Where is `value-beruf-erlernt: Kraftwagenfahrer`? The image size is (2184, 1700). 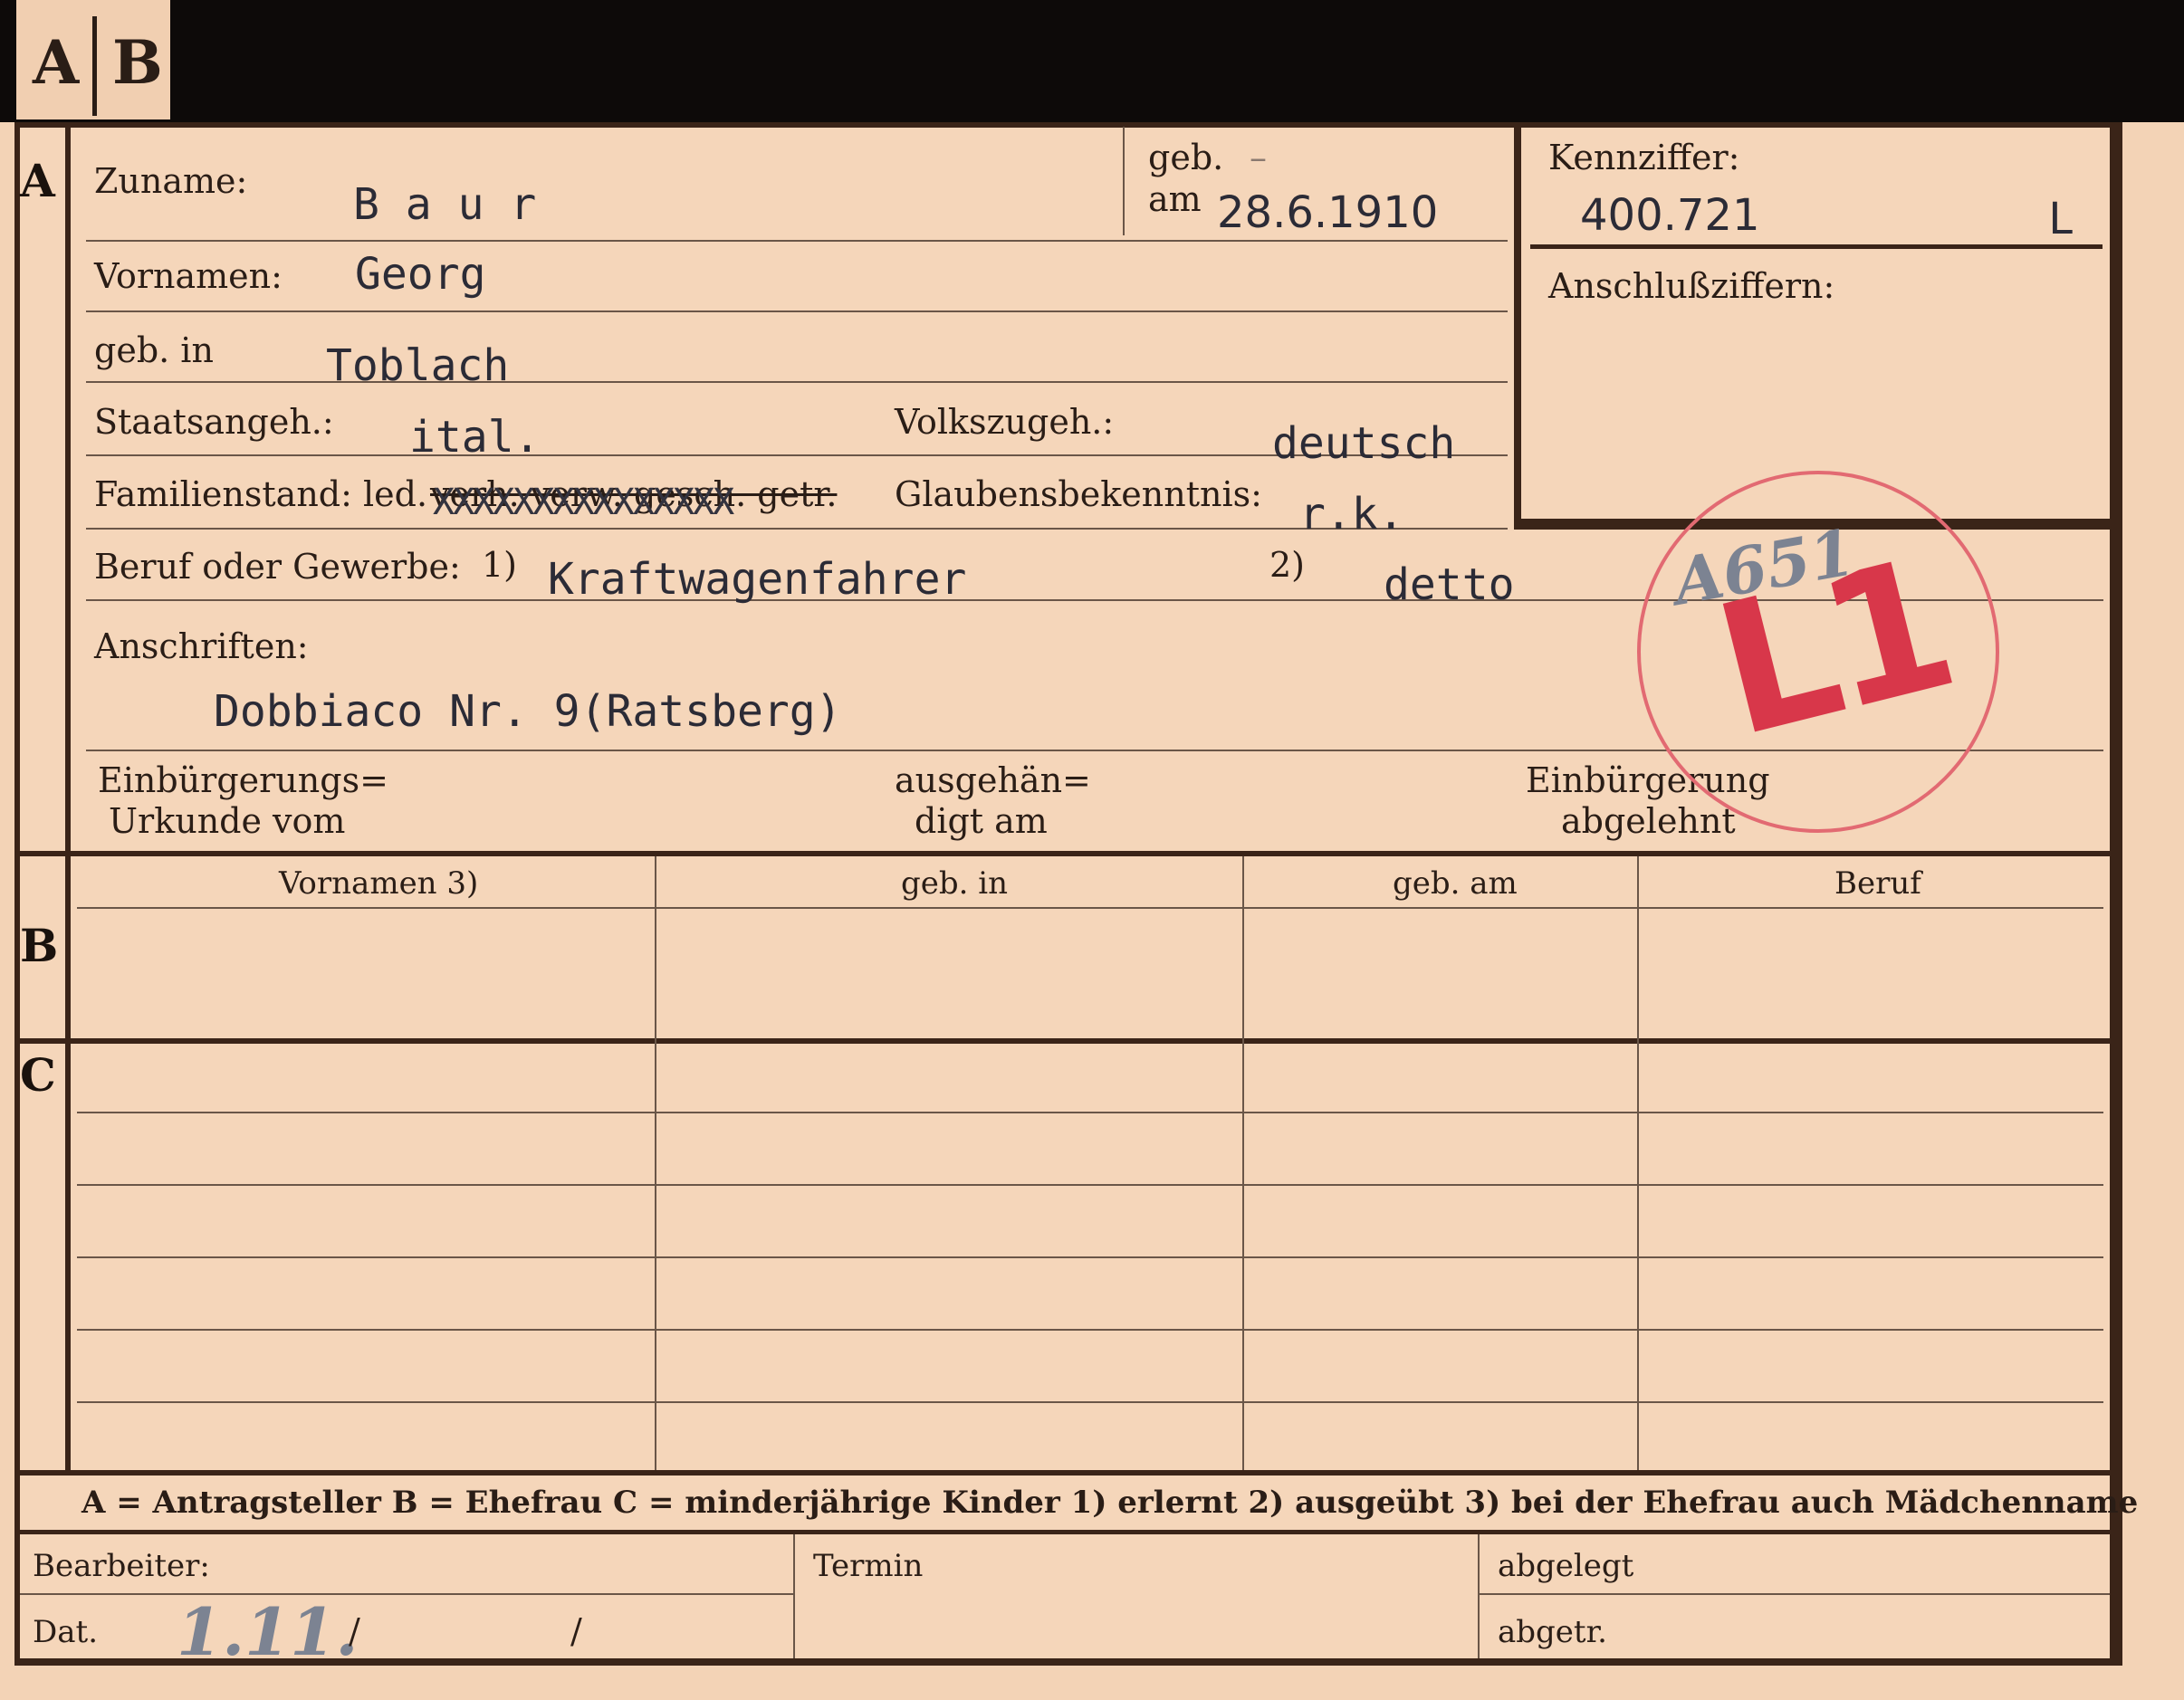 value-beruf-erlernt: Kraftwagenfahrer is located at coordinates (758, 580).